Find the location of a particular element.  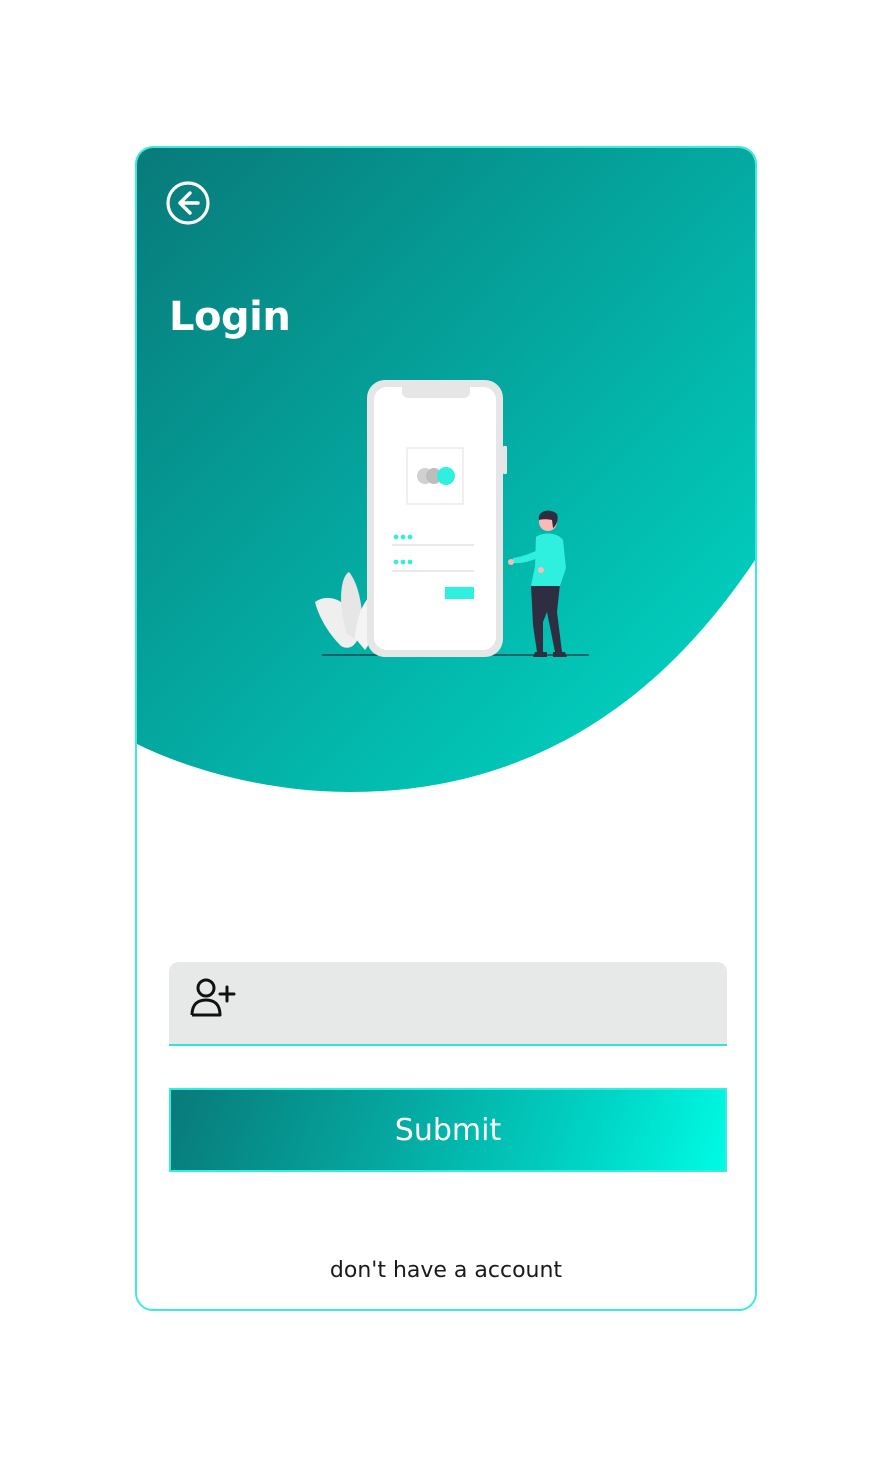

username-input-wrapper is located at coordinates (448, 1004).